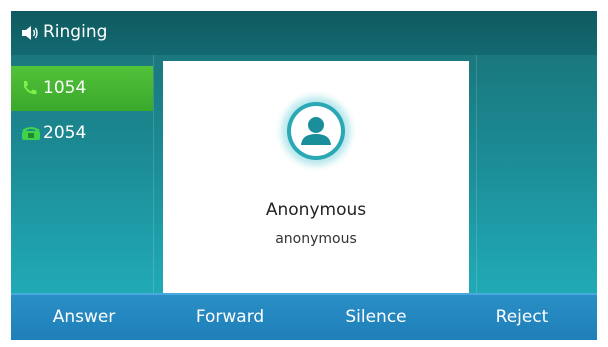  I want to click on softkey-bar: Answer Forward Silence Reject, so click(304, 316).